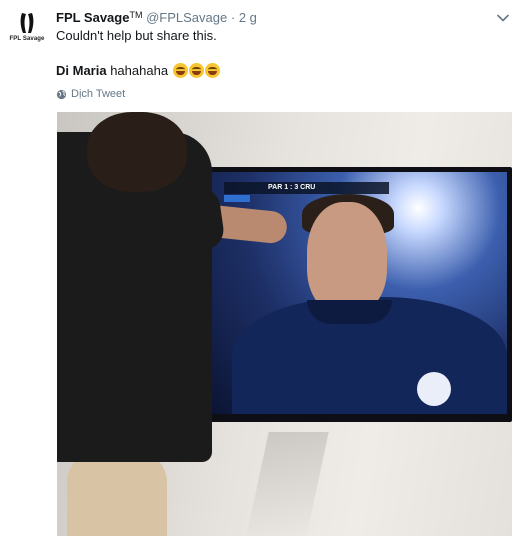 The image size is (521, 536). I want to click on player-head, so click(347, 258).